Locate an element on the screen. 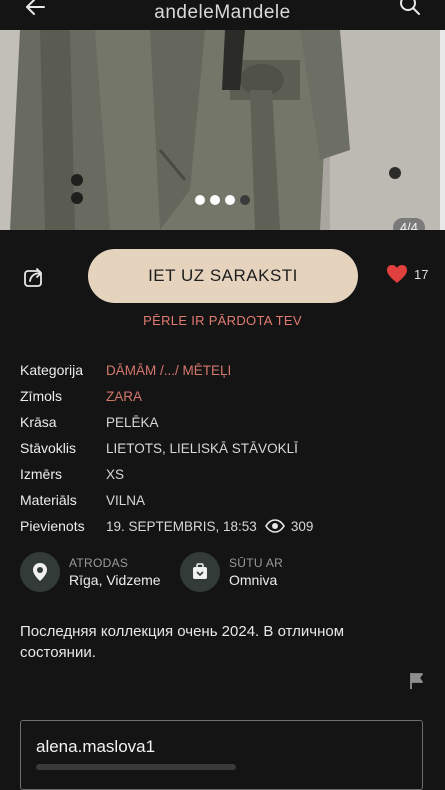 This screenshot has height=790, width=445. detail-value: 19. SEPTEMBRIS, 18:53 is located at coordinates (181, 526).